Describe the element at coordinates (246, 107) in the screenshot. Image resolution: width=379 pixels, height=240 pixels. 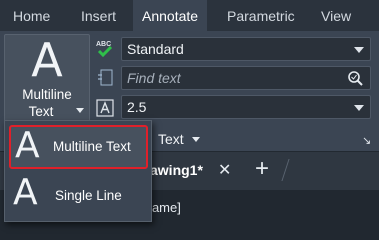
I see `text-height-select: 2.5` at that location.